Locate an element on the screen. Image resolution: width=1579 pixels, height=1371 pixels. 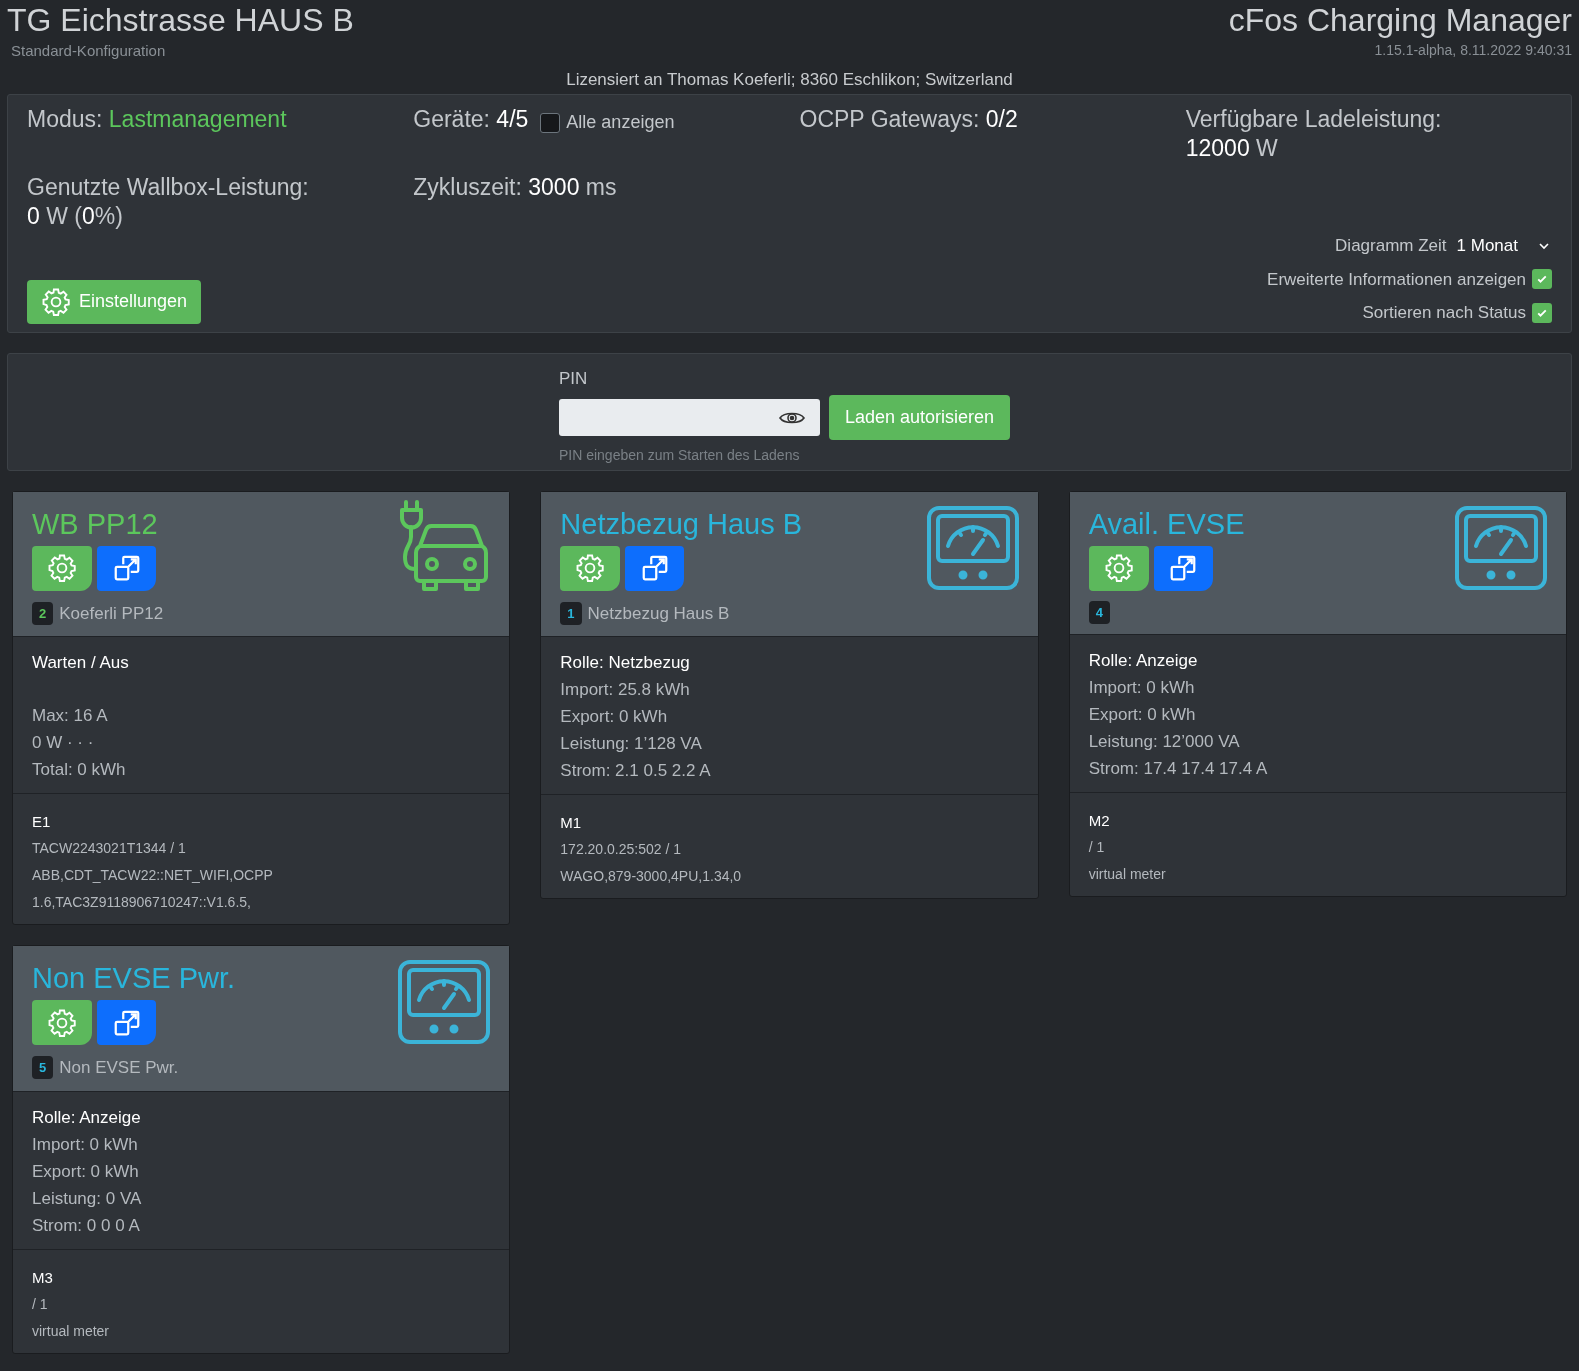
option-label: Sortieren nach Status is located at coordinates (1444, 313).